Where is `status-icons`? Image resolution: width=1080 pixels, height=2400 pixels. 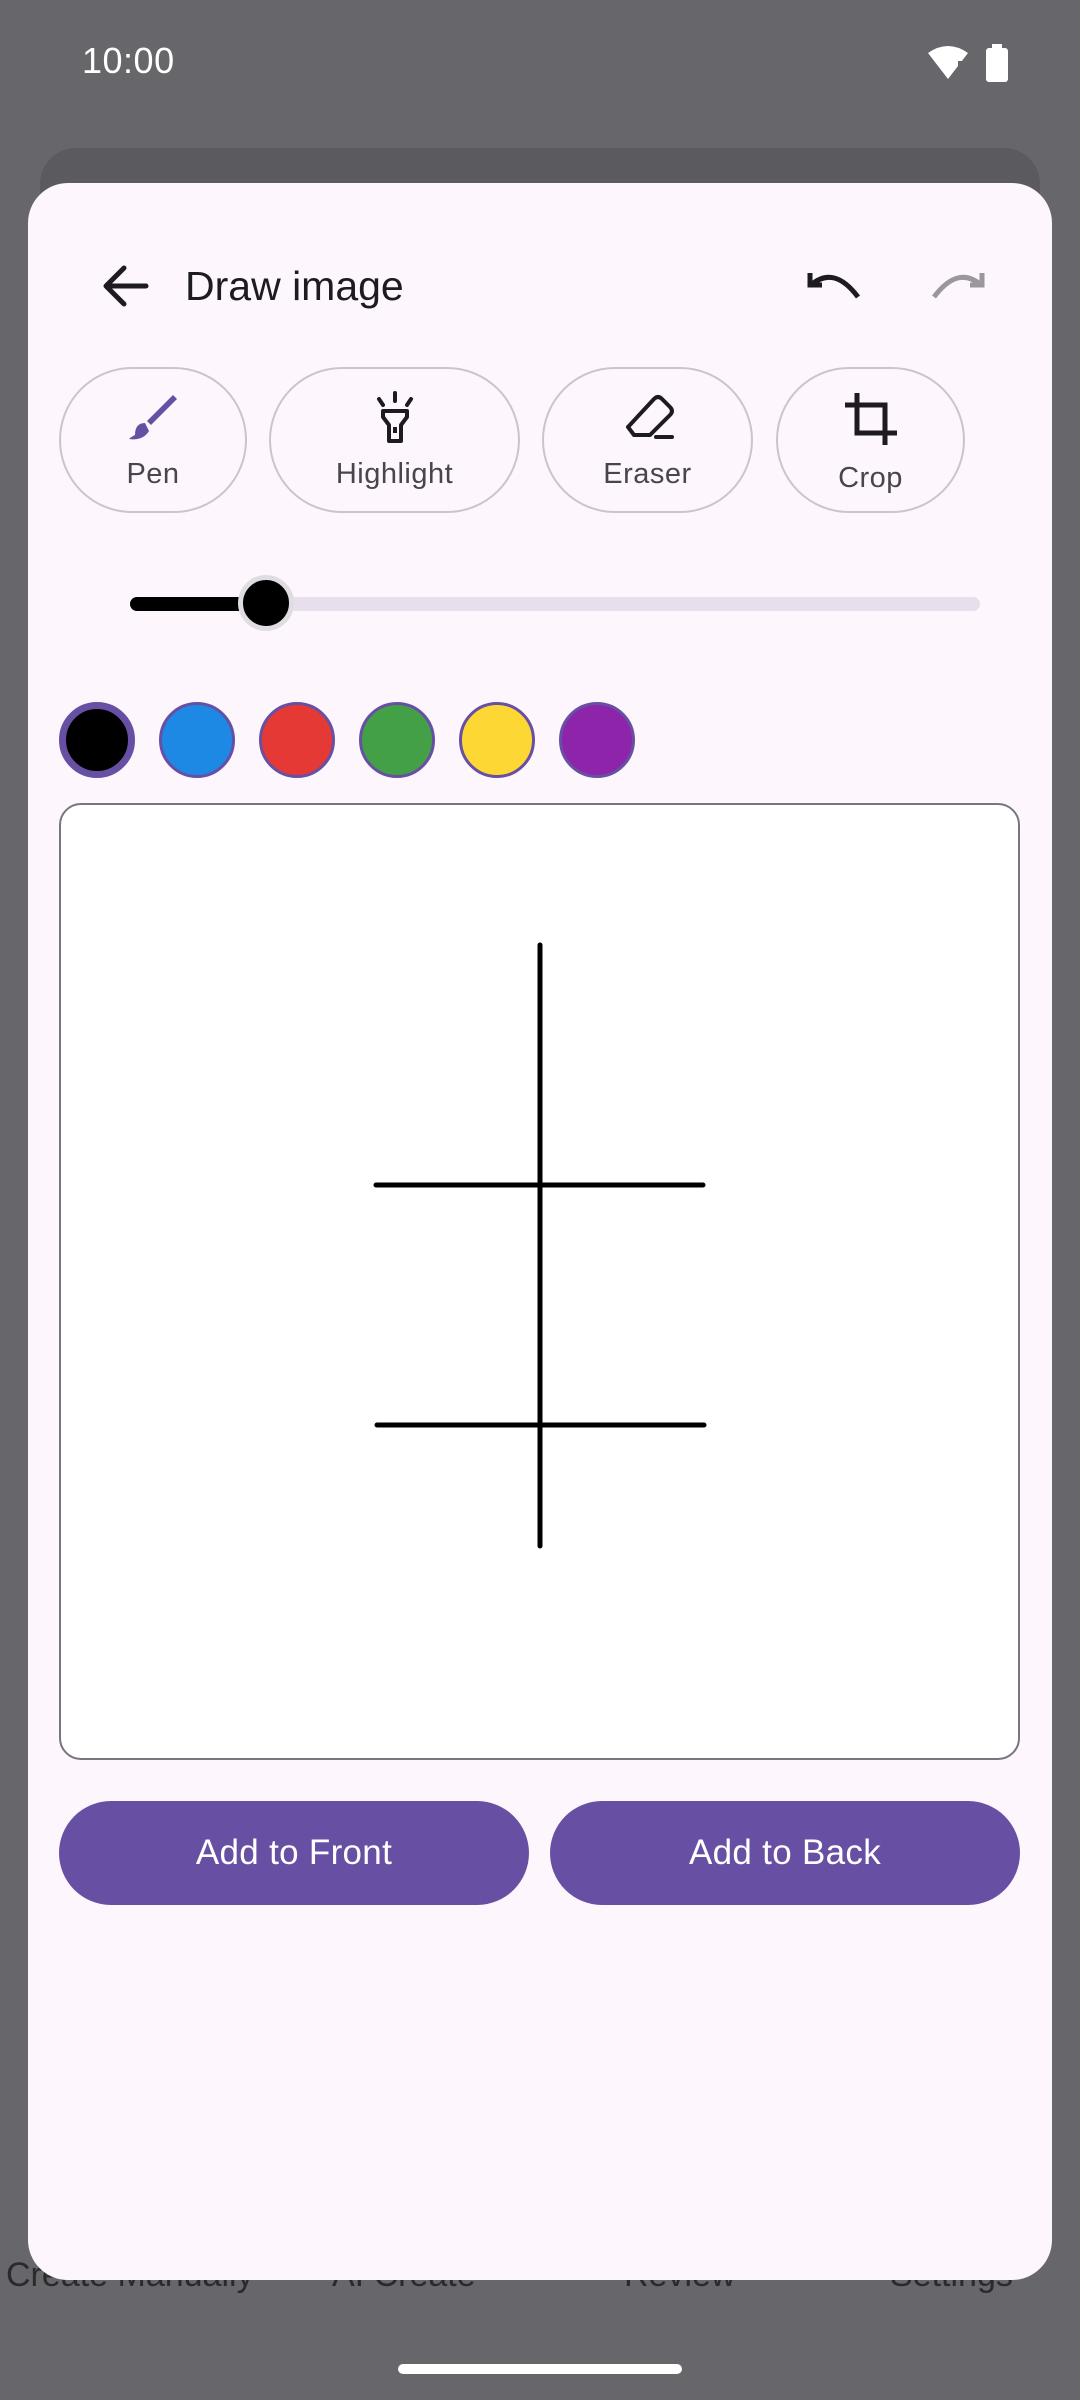 status-icons is located at coordinates (968, 65).